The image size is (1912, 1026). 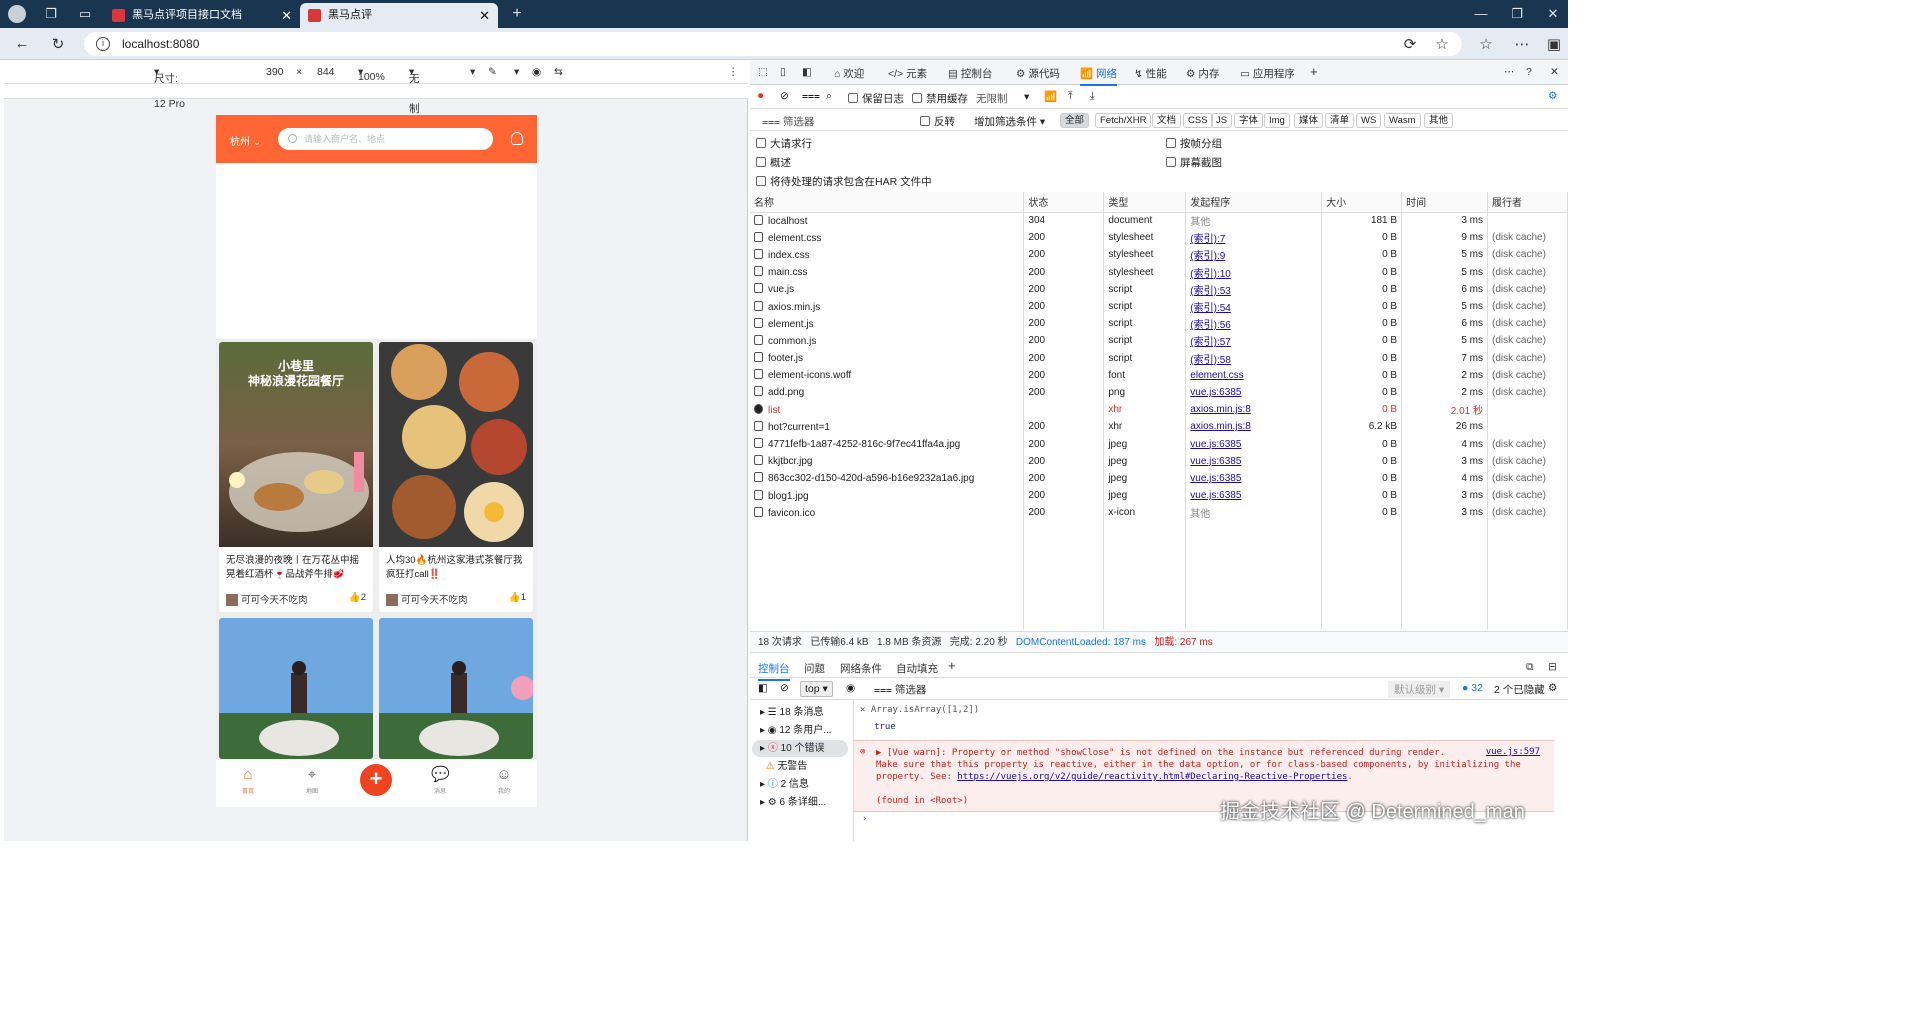 What do you see at coordinates (414, 90) in the screenshot?
I see `throttle-select: 无限制 ▾` at bounding box center [414, 90].